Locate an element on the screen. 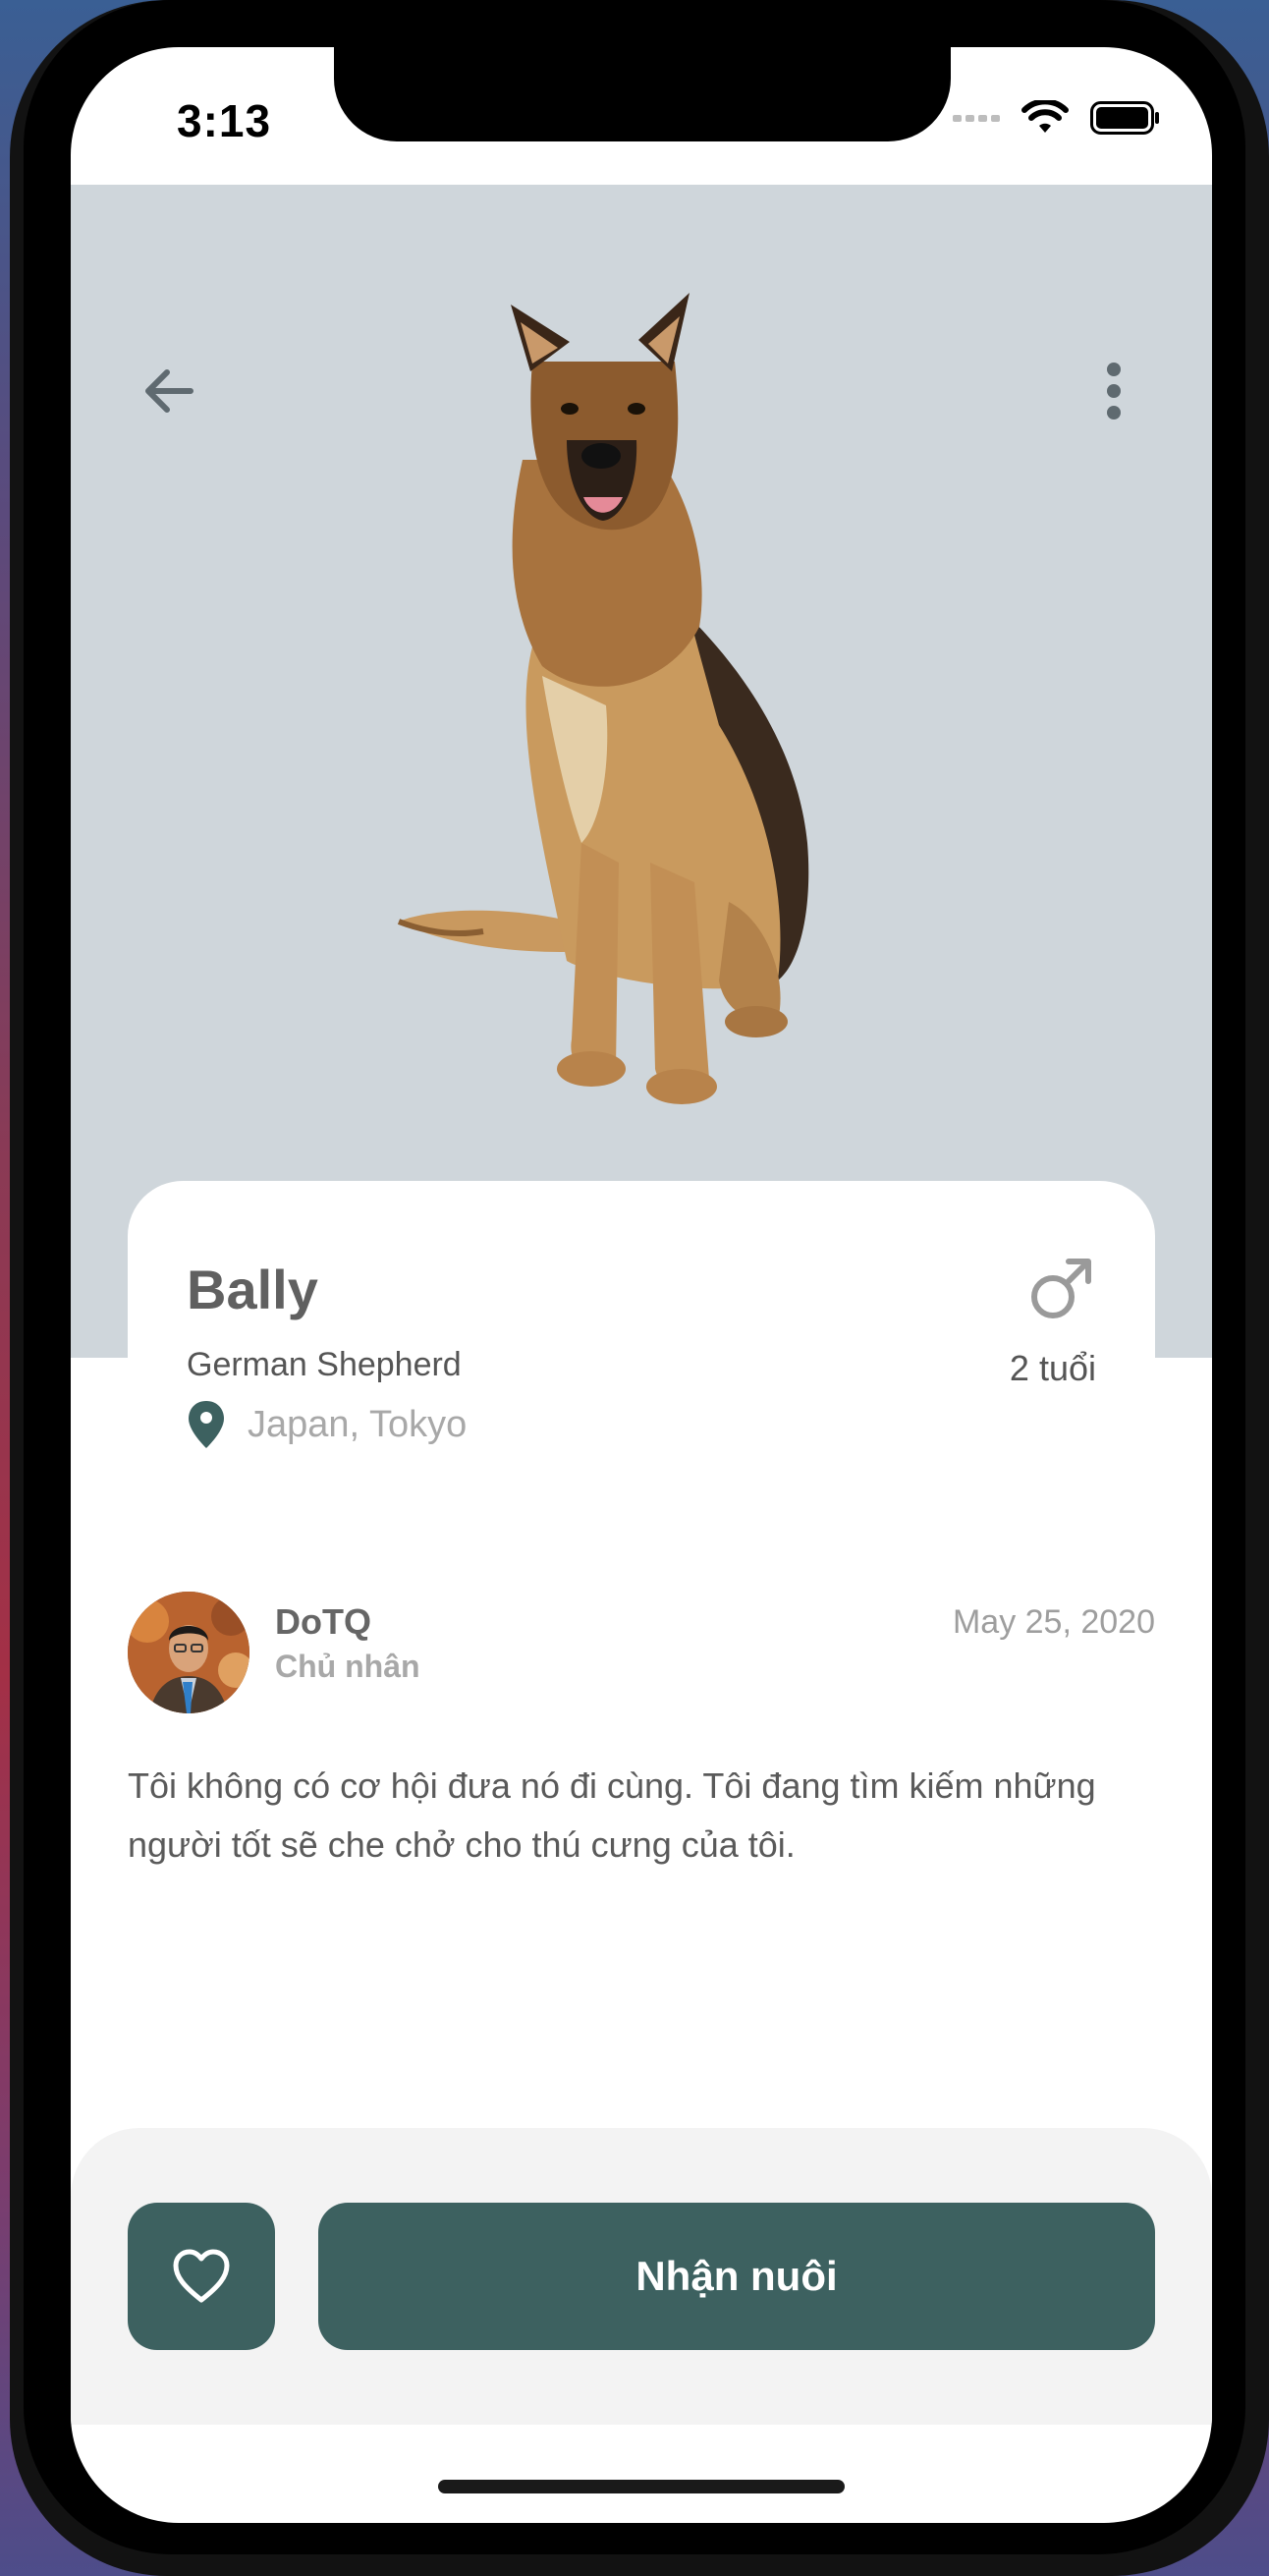  heart-icon is located at coordinates (201, 2276).